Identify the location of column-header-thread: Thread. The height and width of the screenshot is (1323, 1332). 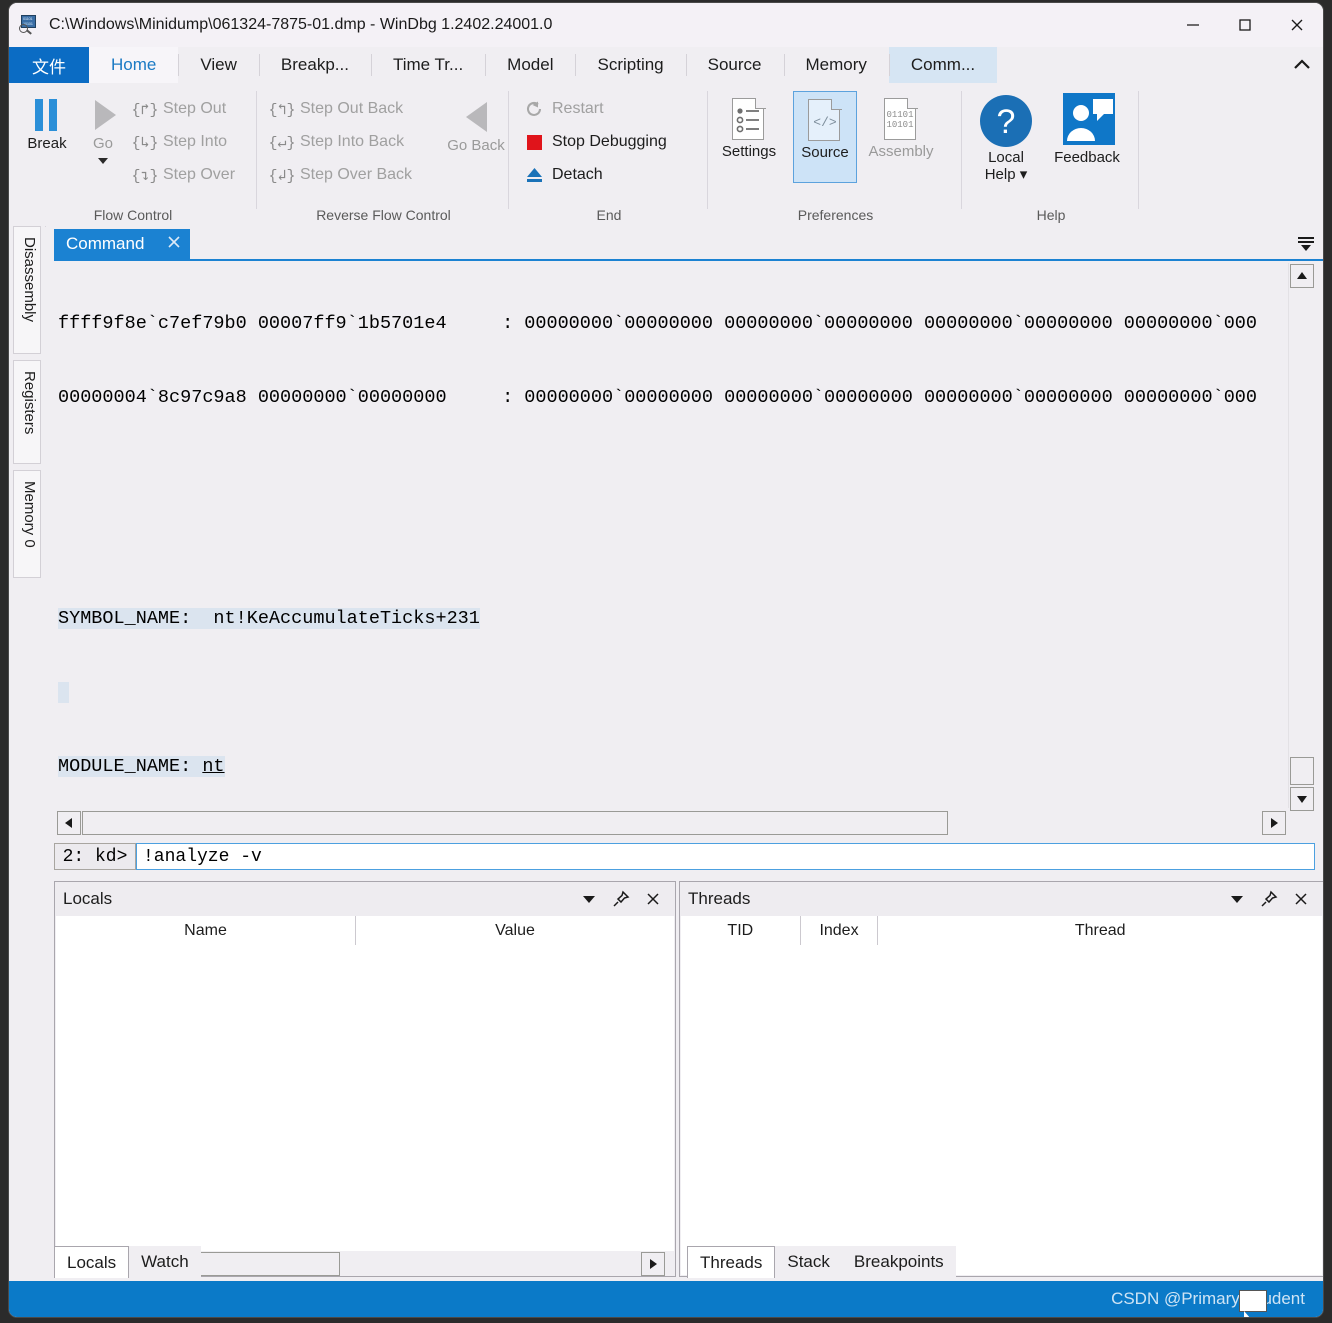
(1100, 930).